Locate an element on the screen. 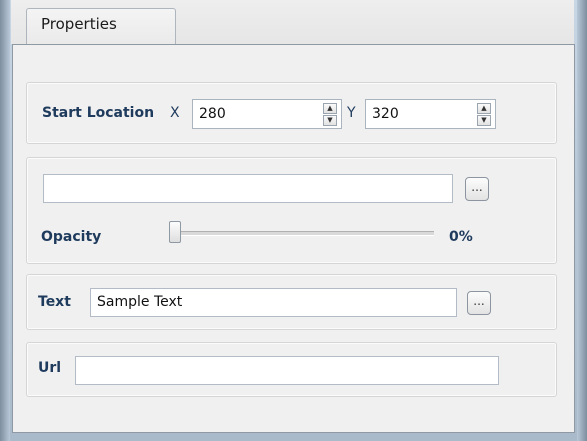 The image size is (587, 441). start-location-group: Start Location X 280 ▲ ▼ Y 320 ▲ ▼ is located at coordinates (291, 113).